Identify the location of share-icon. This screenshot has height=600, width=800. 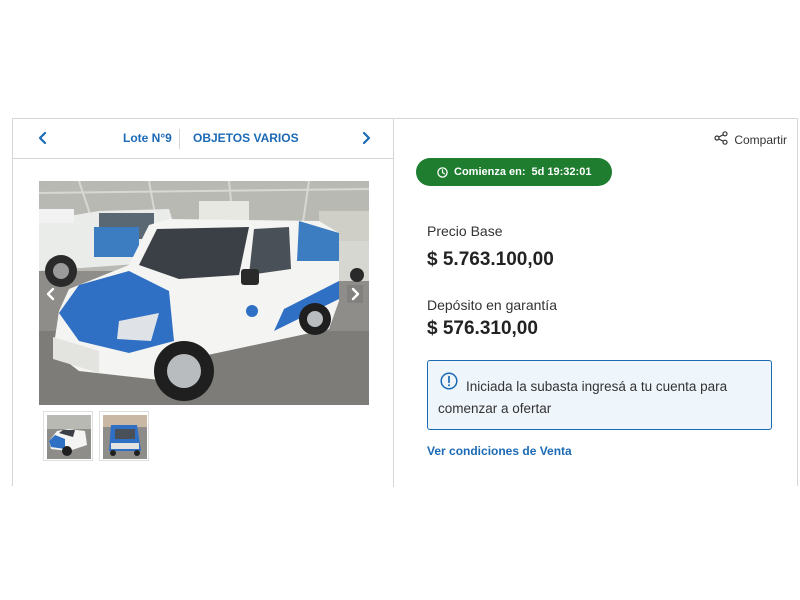
(721, 139).